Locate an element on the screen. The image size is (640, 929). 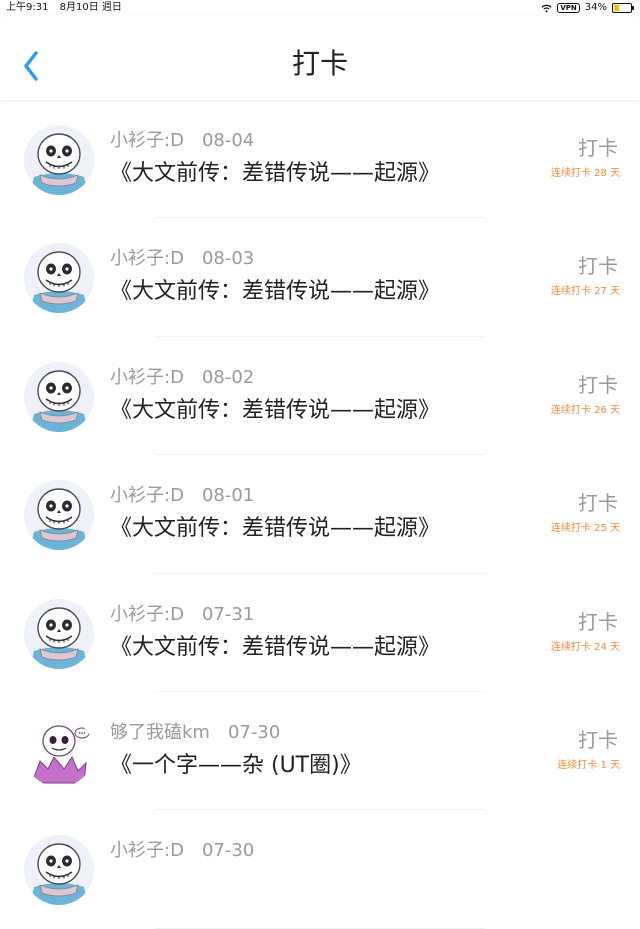
post-meta: 小衫子:D 08-01 is located at coordinates (182, 496).